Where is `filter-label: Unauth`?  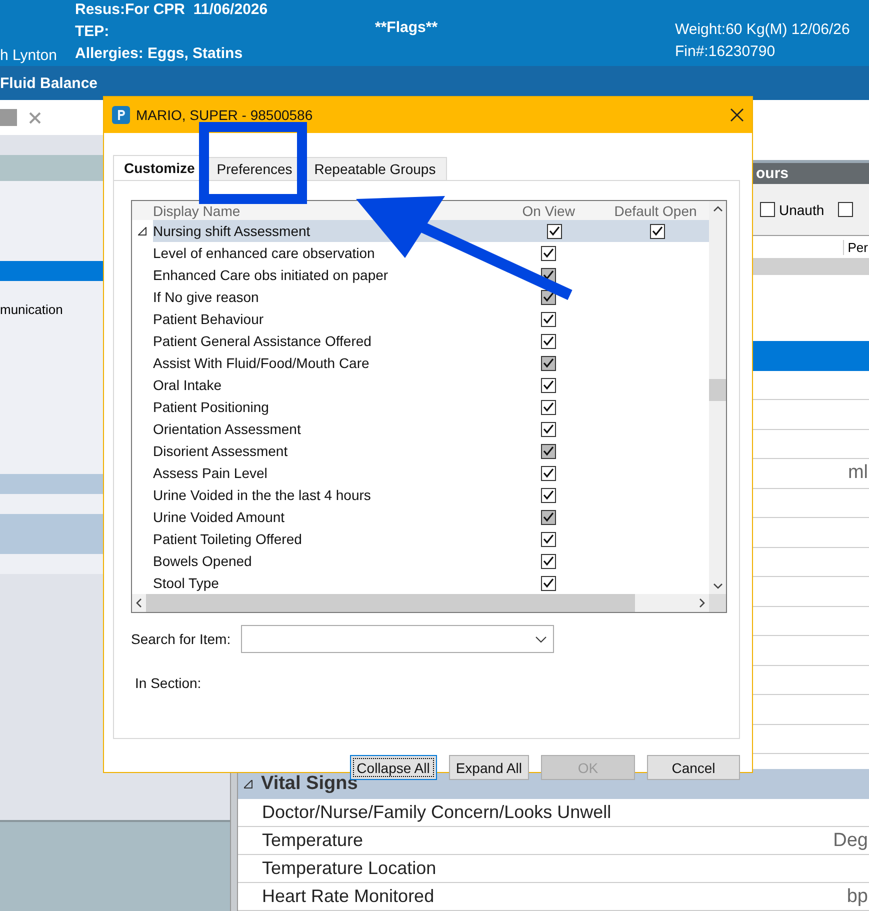 filter-label: Unauth is located at coordinates (801, 210).